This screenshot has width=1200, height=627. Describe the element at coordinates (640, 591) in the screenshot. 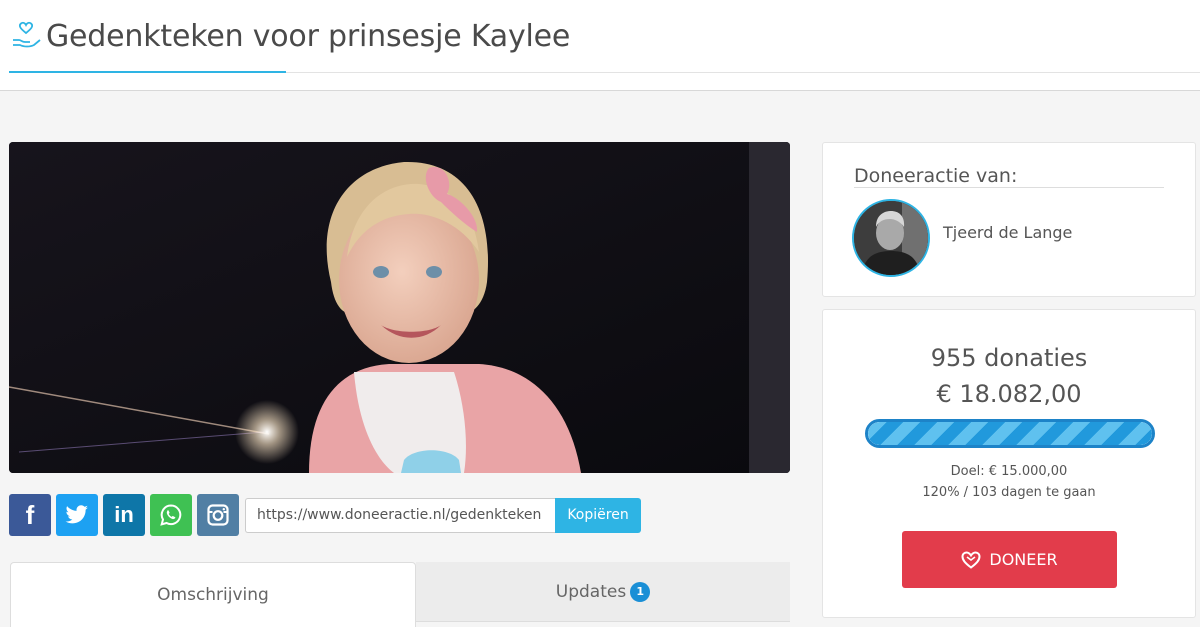

I see `updates-count-badge: 1` at that location.